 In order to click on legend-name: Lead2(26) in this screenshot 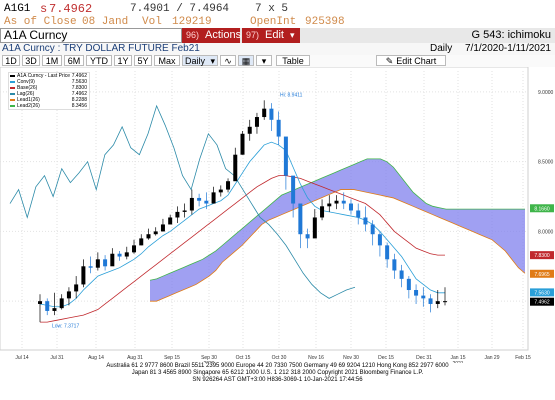, I will do `click(28, 106)`.